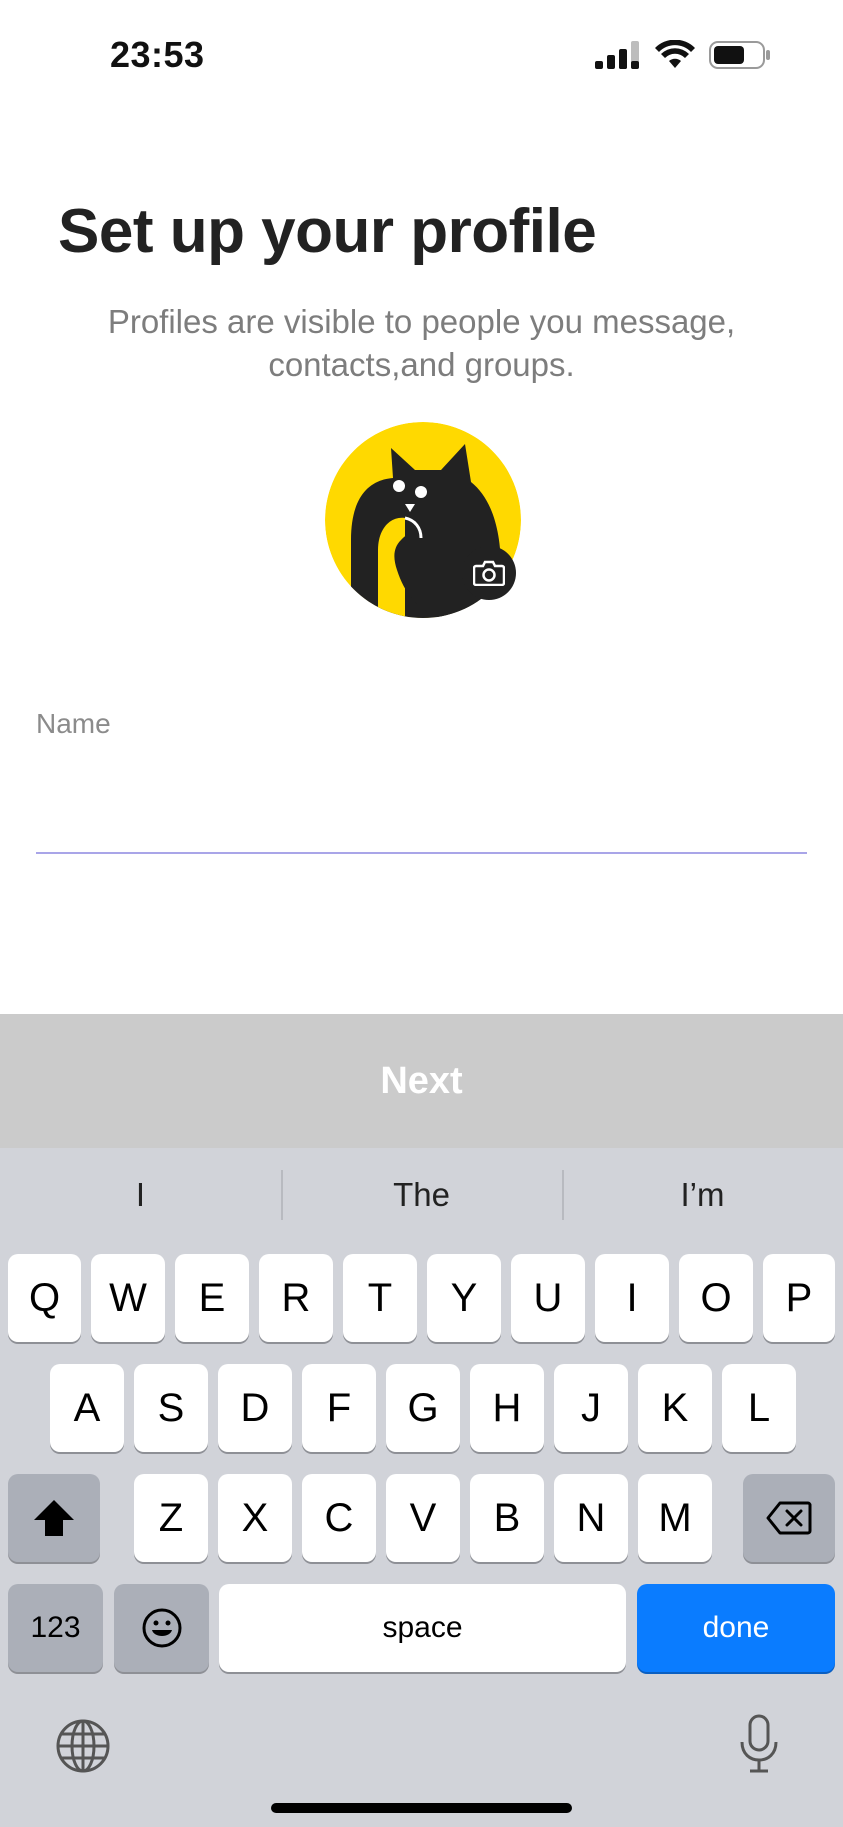  Describe the element at coordinates (421, 1808) in the screenshot. I see `home-indicator` at that location.